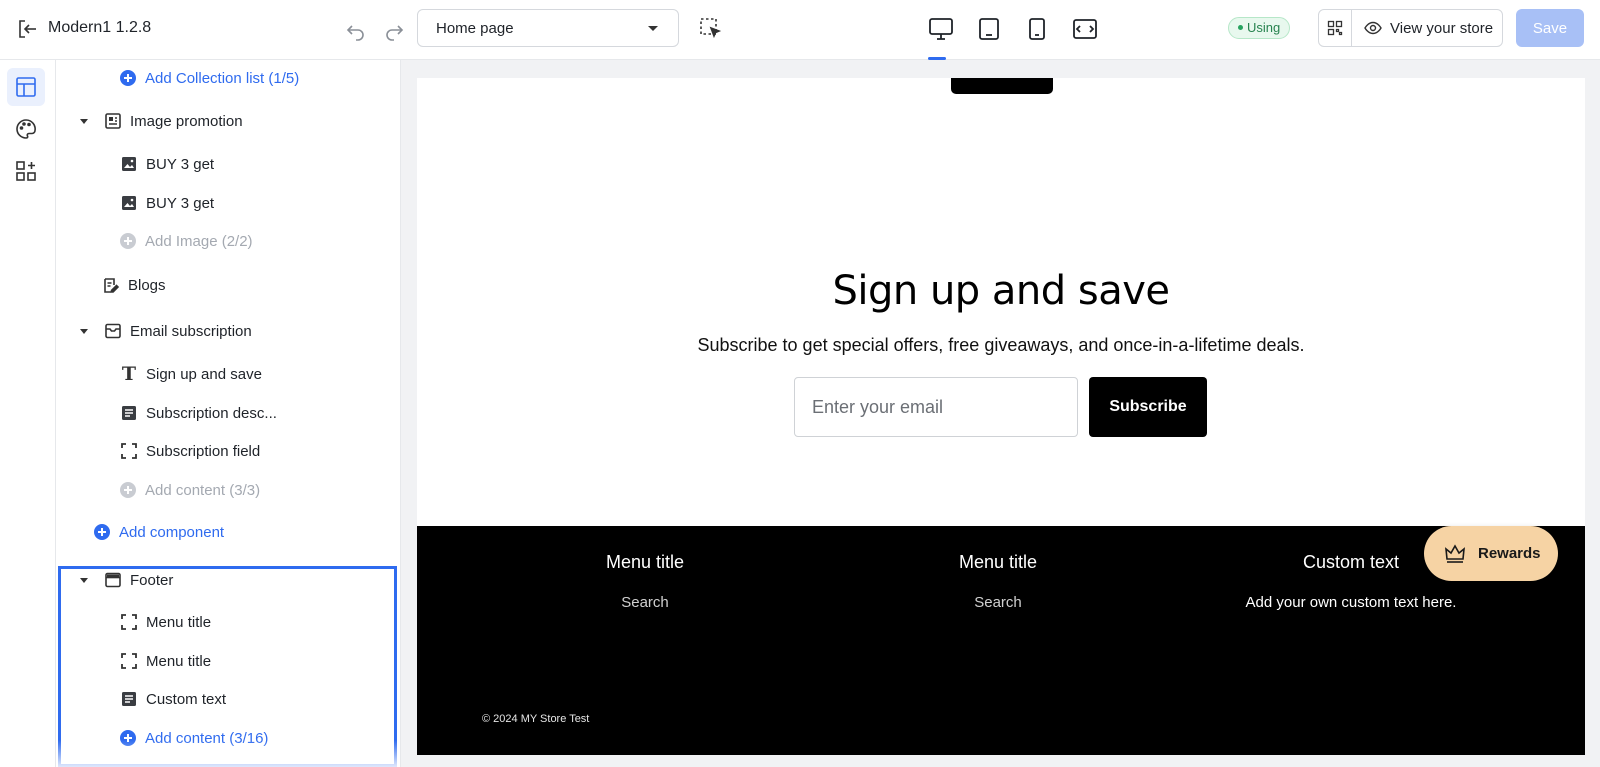 Image resolution: width=1600 pixels, height=767 pixels. What do you see at coordinates (204, 374) in the screenshot?
I see `block-label: Sign up and save` at bounding box center [204, 374].